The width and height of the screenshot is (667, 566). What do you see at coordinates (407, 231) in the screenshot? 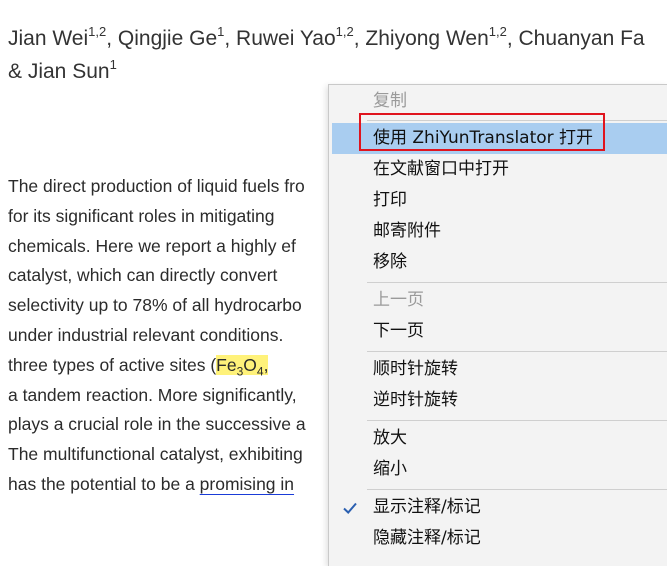
I see `menu-item-label: 邮寄附件` at bounding box center [407, 231].